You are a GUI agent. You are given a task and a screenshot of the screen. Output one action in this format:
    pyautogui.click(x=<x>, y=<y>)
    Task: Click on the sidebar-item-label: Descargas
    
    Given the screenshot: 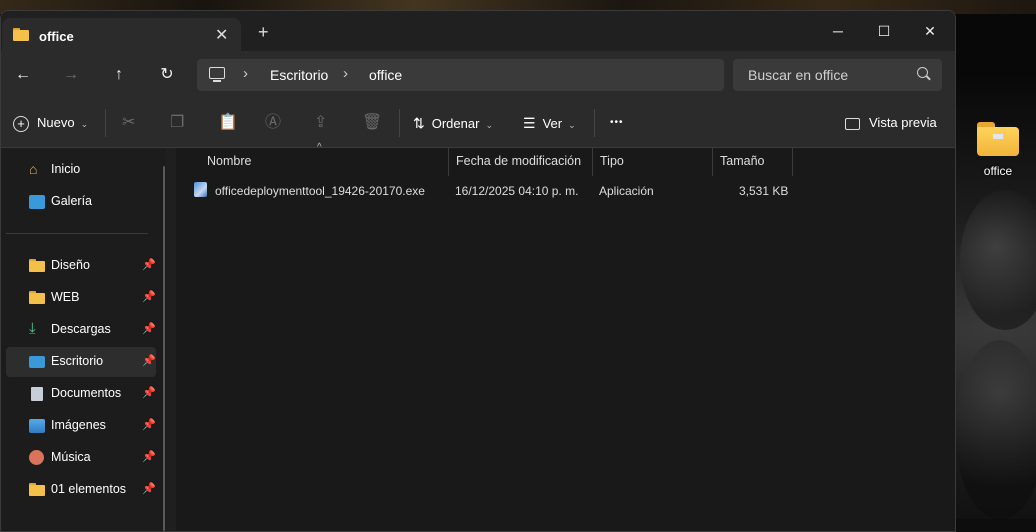 What is the action you would take?
    pyautogui.click(x=81, y=329)
    